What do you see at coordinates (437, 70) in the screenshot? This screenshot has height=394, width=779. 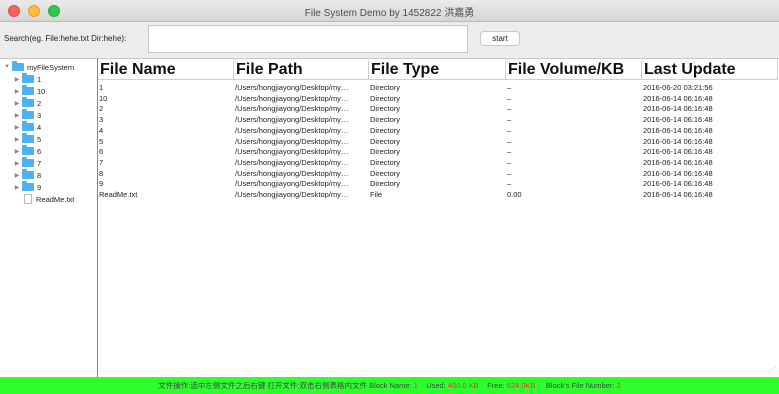 I see `header-file-type: File Type` at bounding box center [437, 70].